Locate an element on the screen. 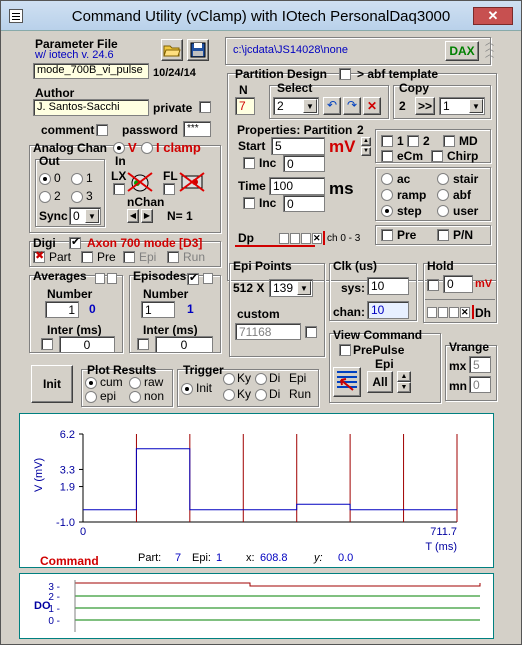 The image size is (522, 645). fl-checkbox is located at coordinates (169, 189).